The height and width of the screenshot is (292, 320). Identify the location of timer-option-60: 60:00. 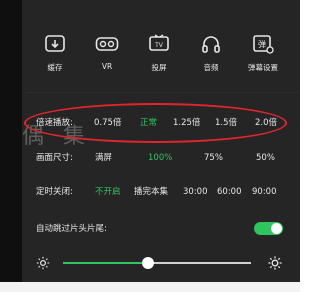
(229, 192).